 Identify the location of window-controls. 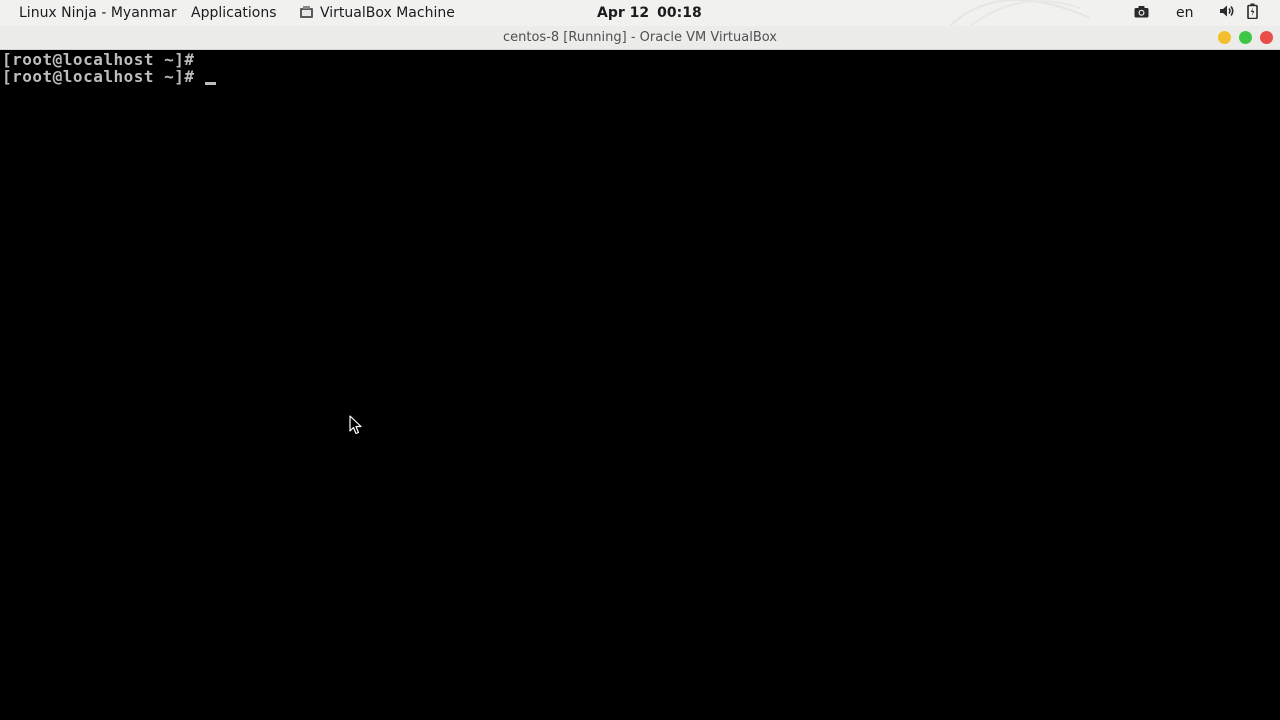
(1245, 37).